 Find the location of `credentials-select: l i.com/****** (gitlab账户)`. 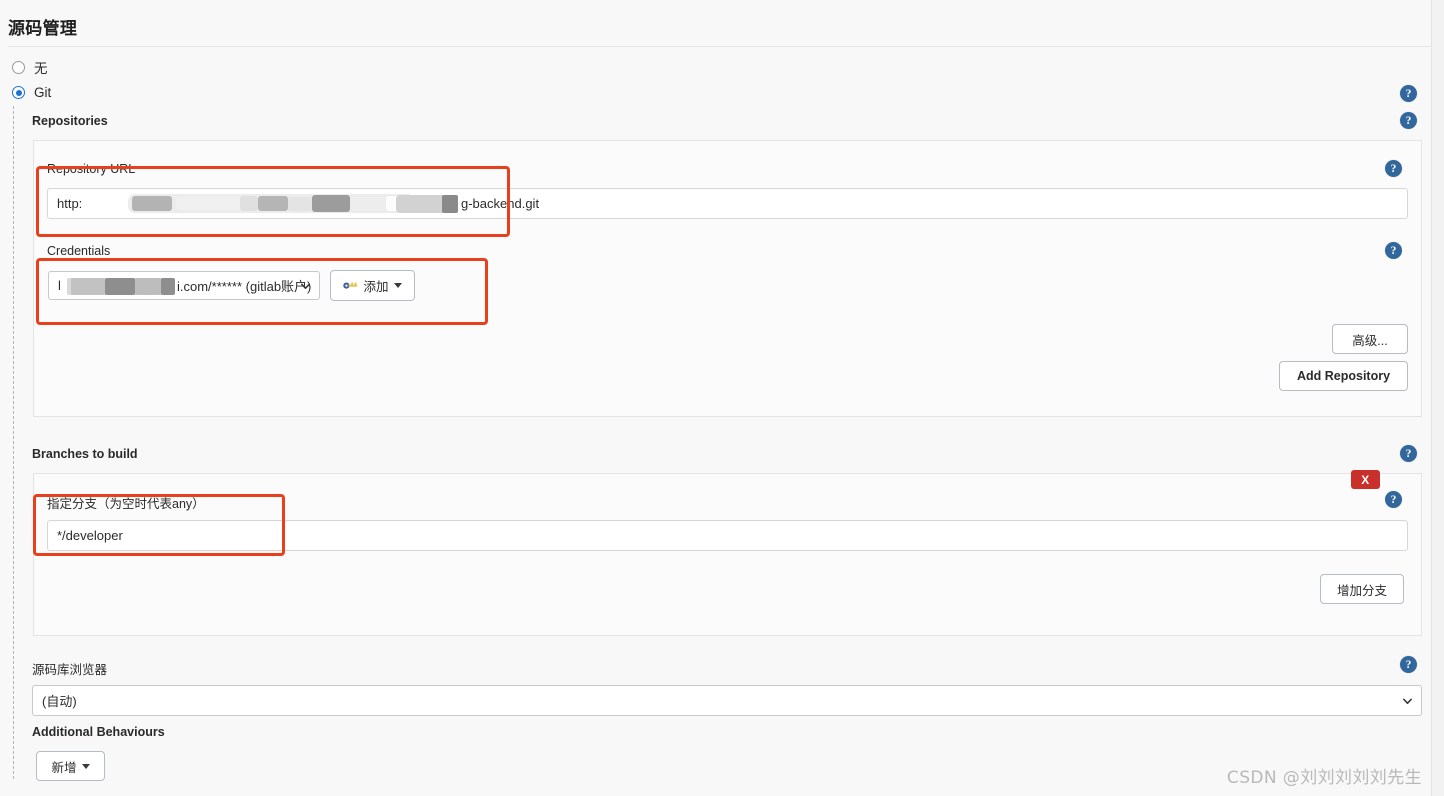

credentials-select: l i.com/****** (gitlab账户) is located at coordinates (184, 285).